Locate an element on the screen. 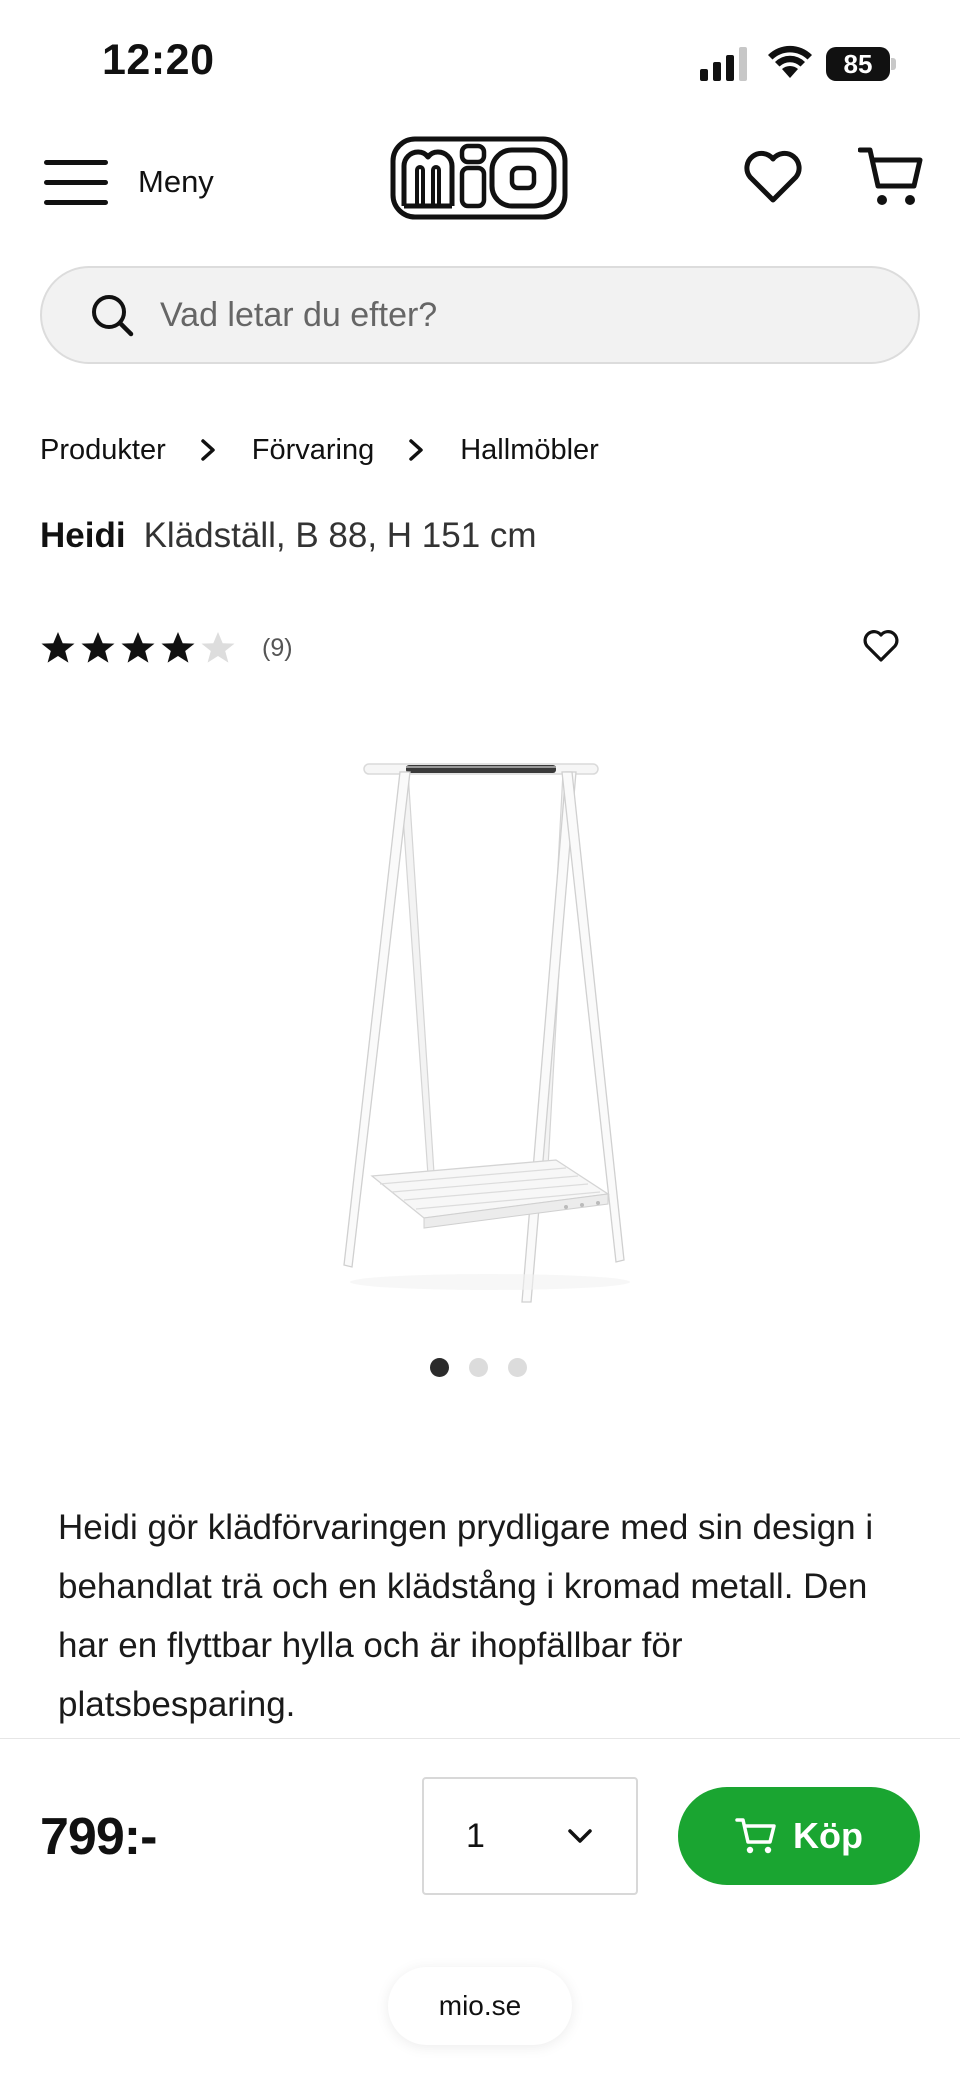 Image resolution: width=960 pixels, height=2078 pixels. heart-icon is located at coordinates (773, 177).